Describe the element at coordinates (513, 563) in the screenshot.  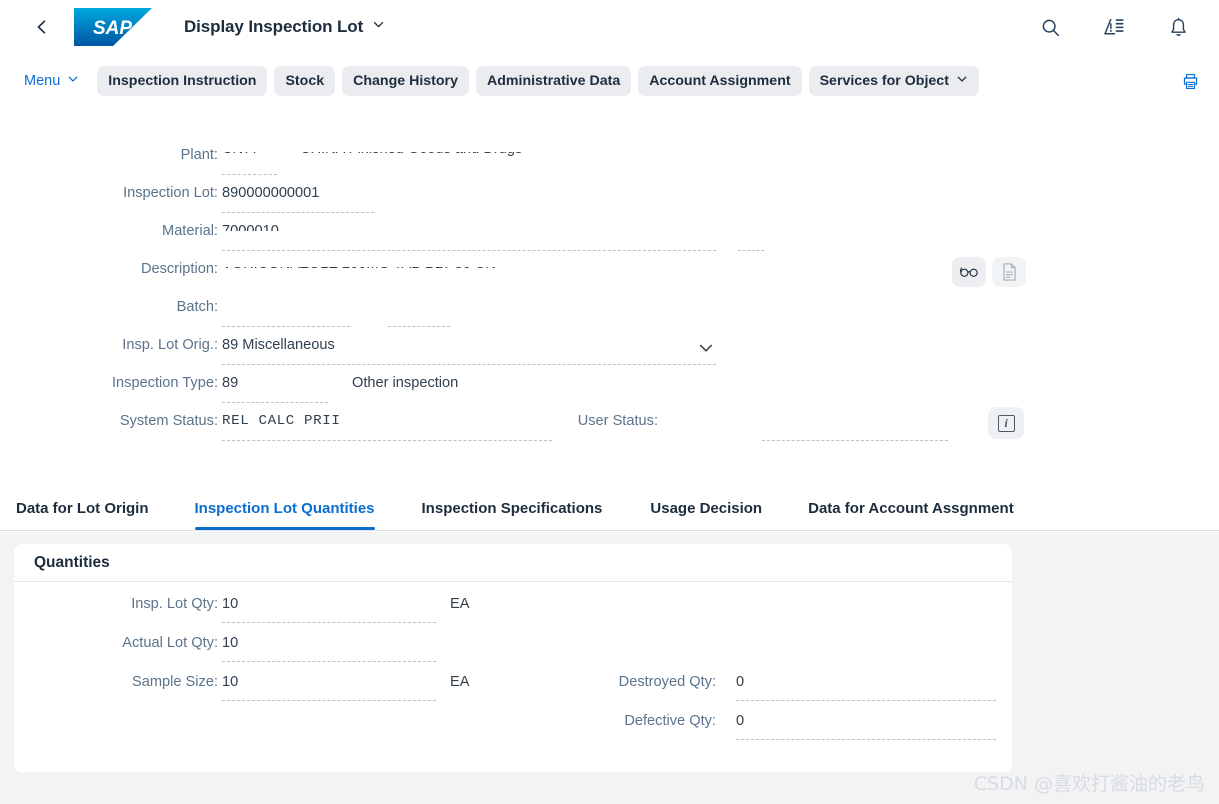
I see `quantities-card-title: Quantities` at that location.